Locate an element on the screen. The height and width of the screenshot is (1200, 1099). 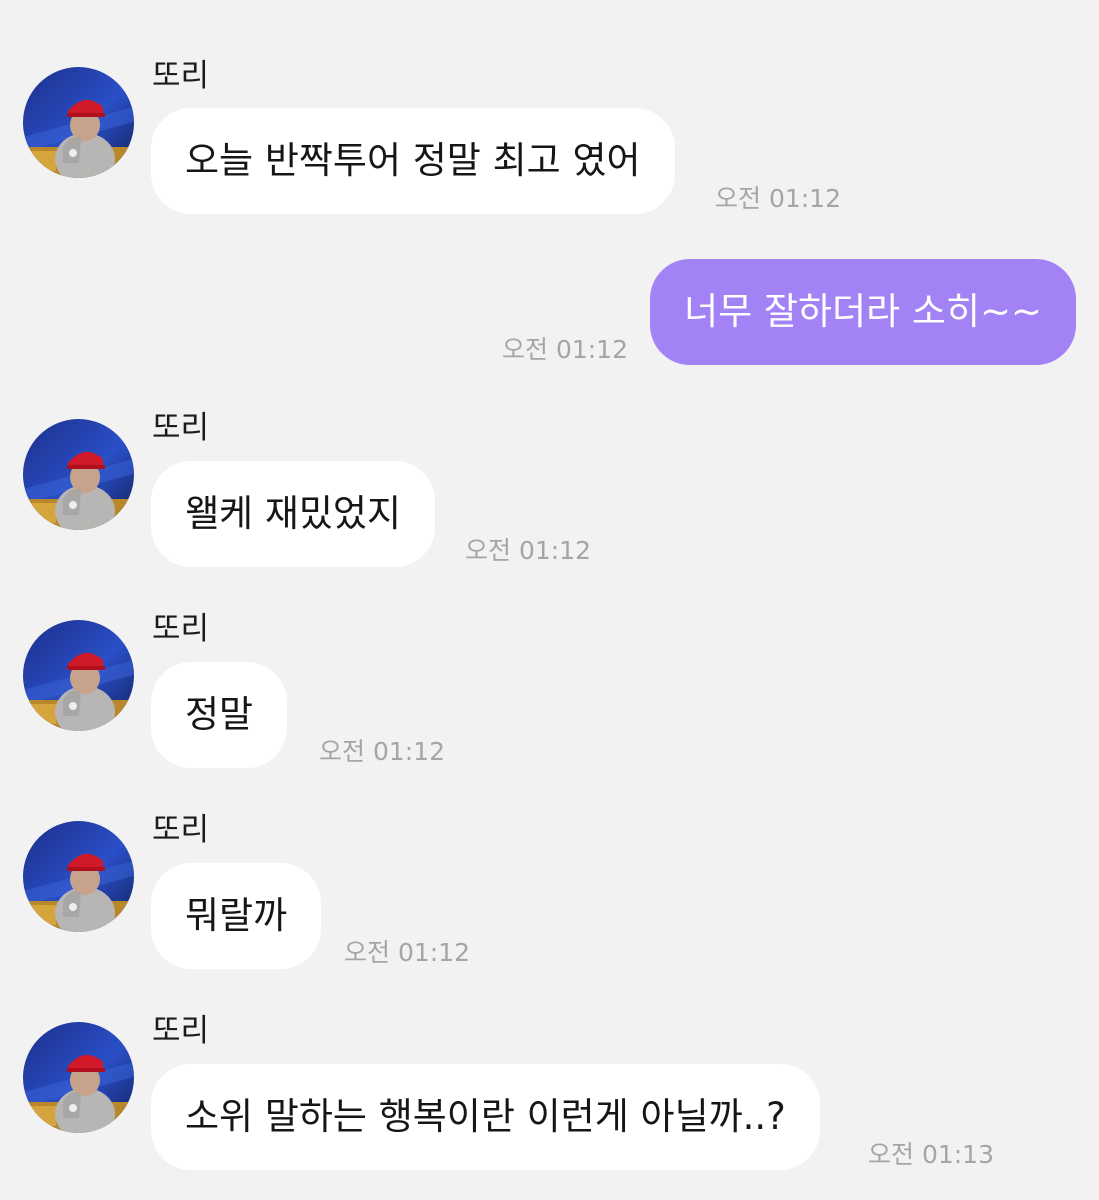
message-bubble: 너무 잘하더라 소히~~ is located at coordinates (863, 312).